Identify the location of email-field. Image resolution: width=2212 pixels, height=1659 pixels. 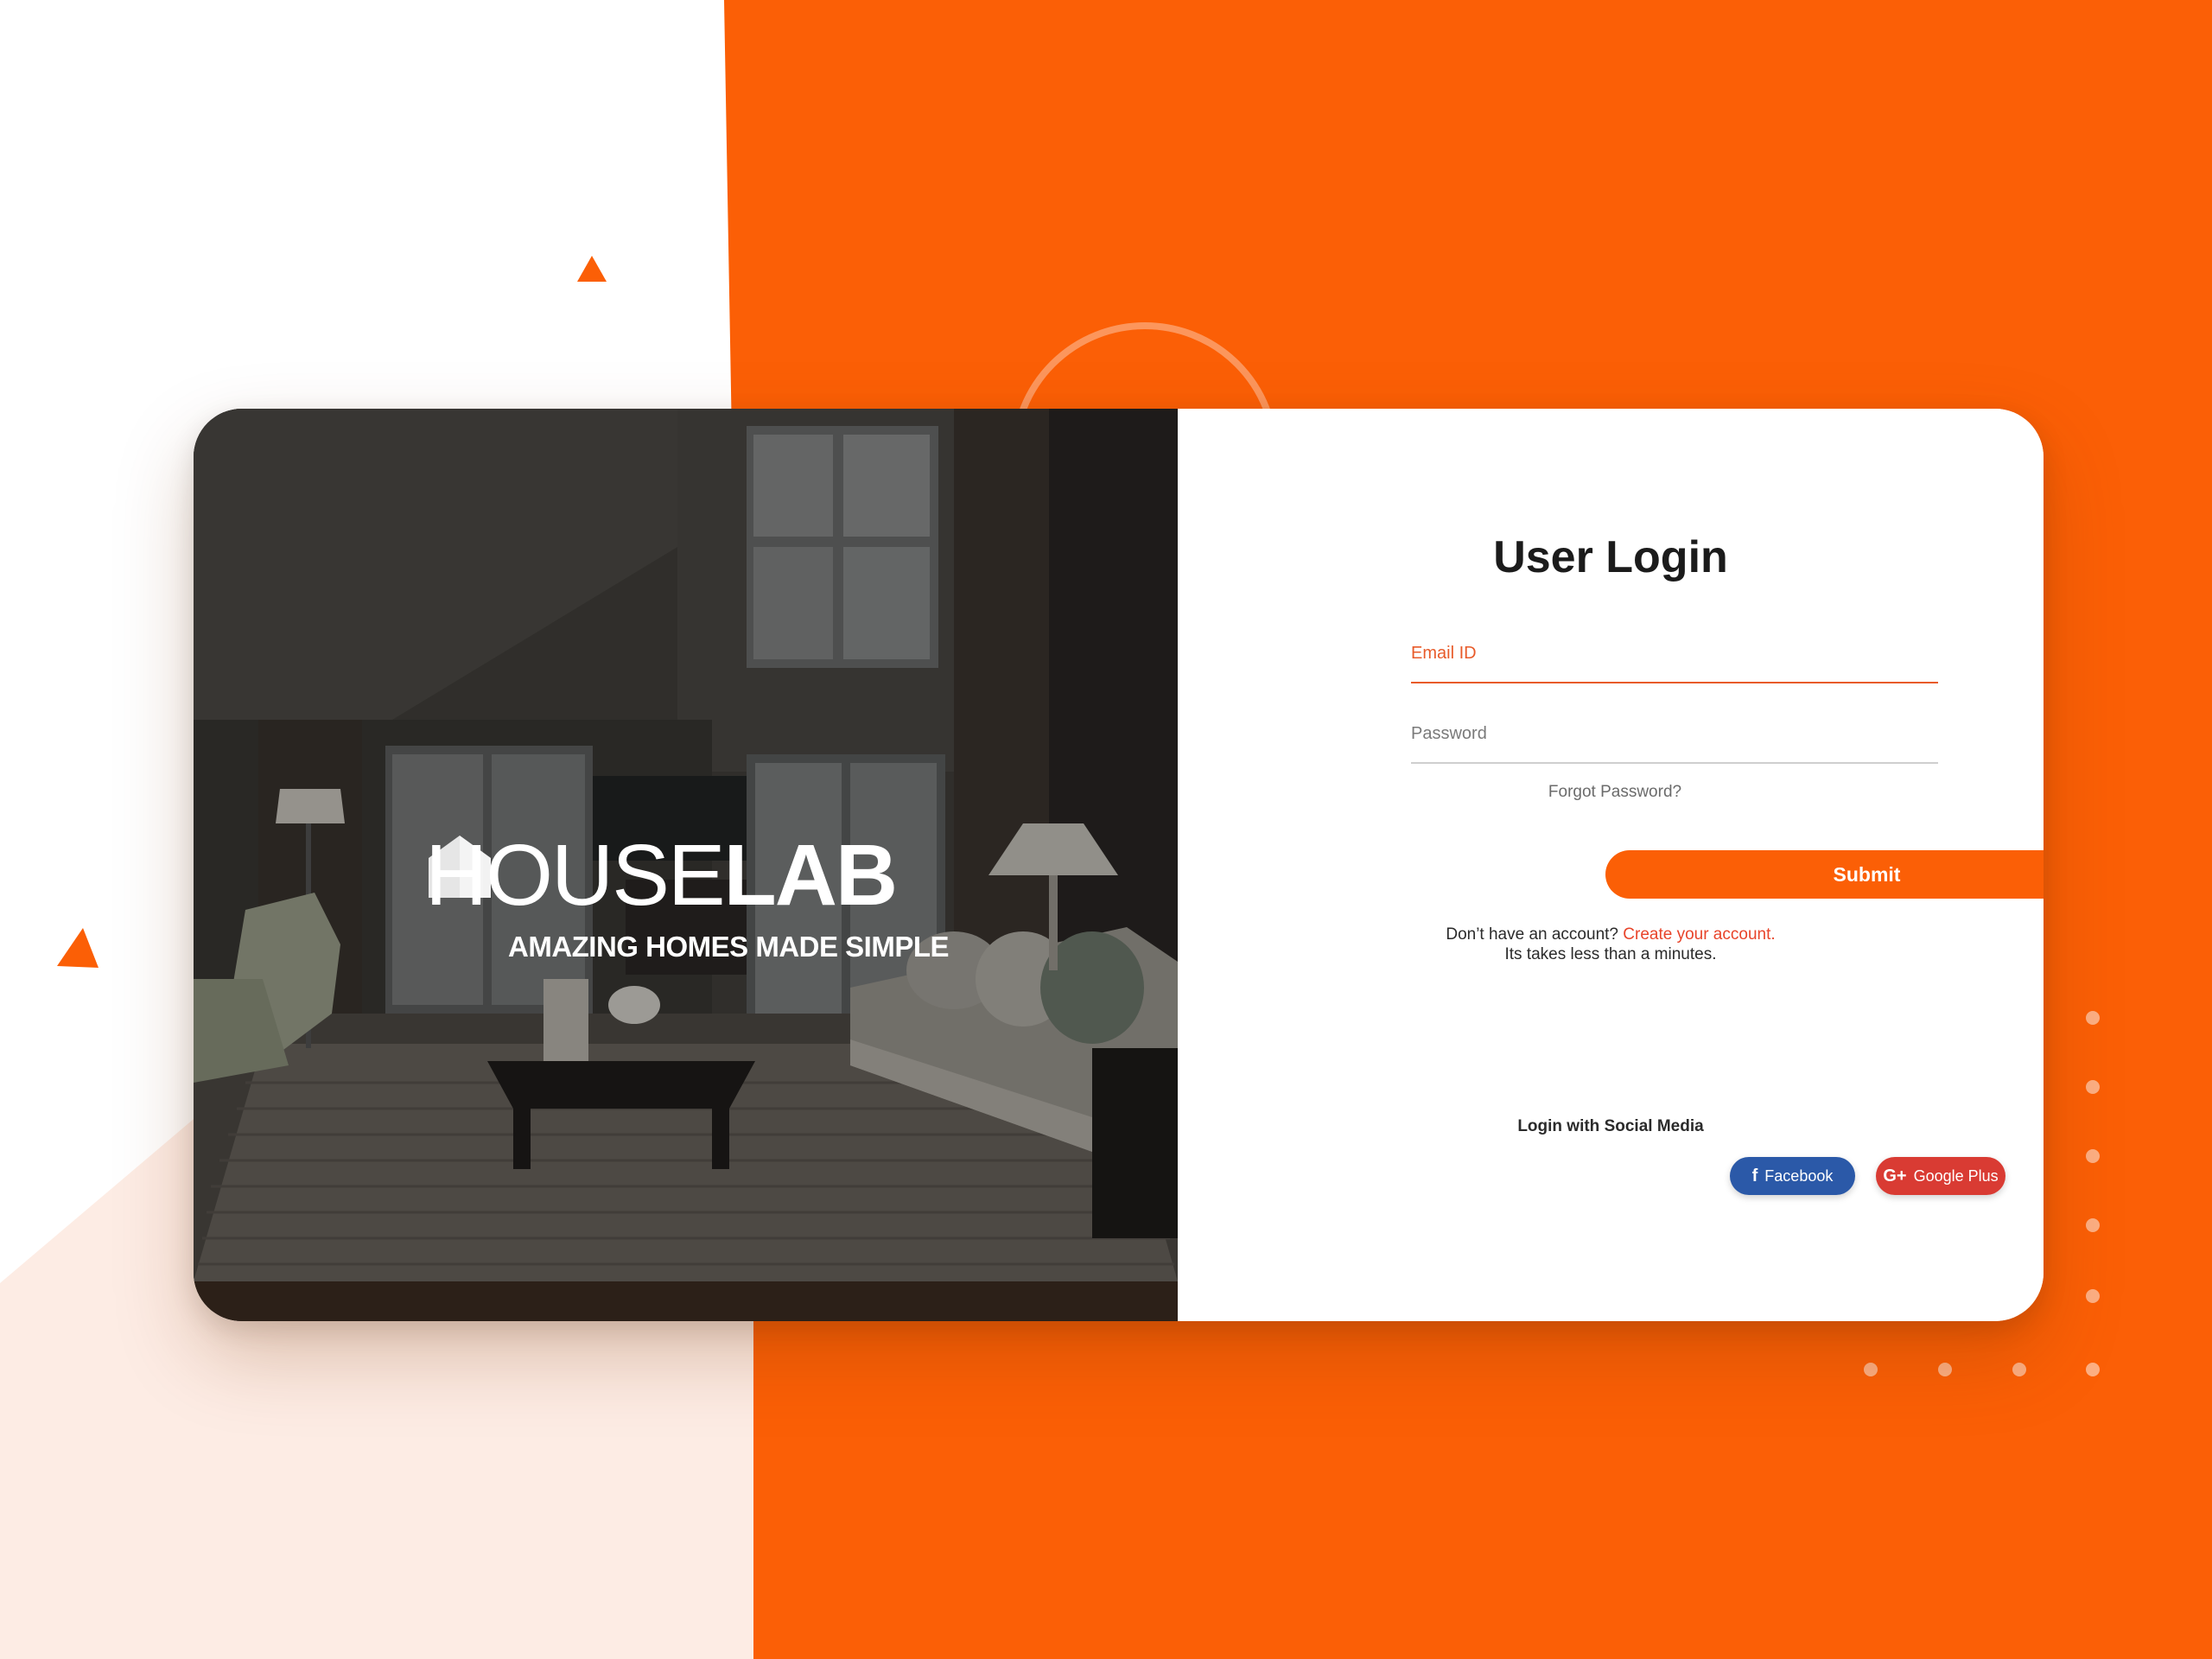
(1674, 653).